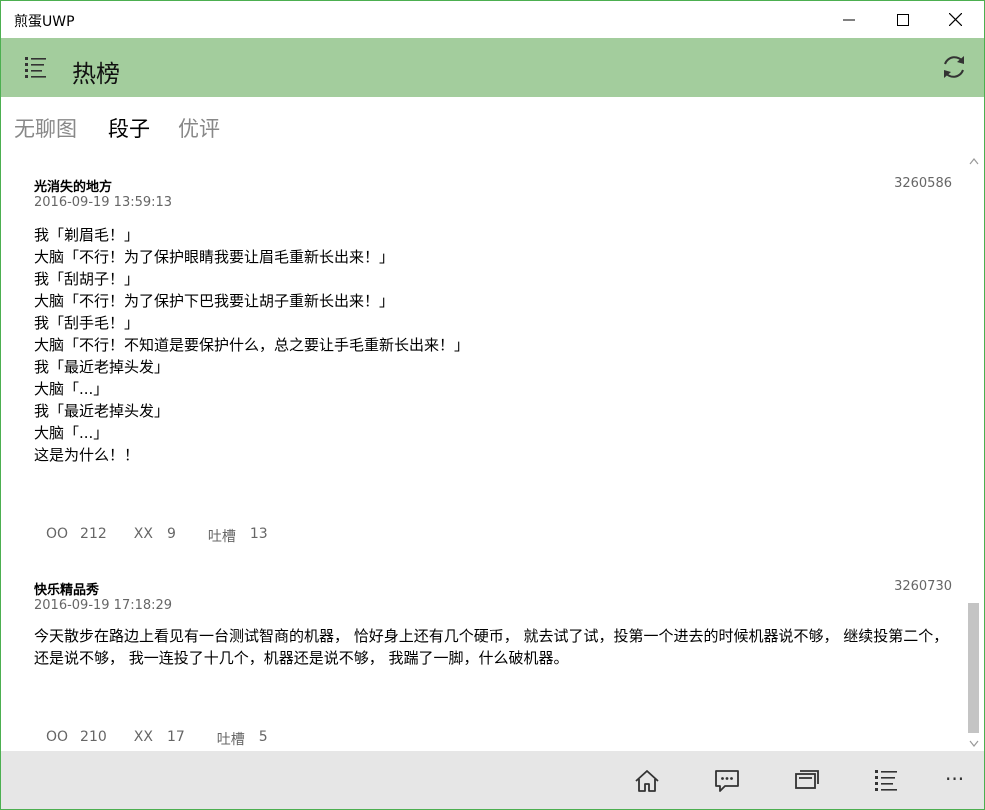  What do you see at coordinates (44, 22) in the screenshot?
I see `window-title: 煎蛋UWP` at bounding box center [44, 22].